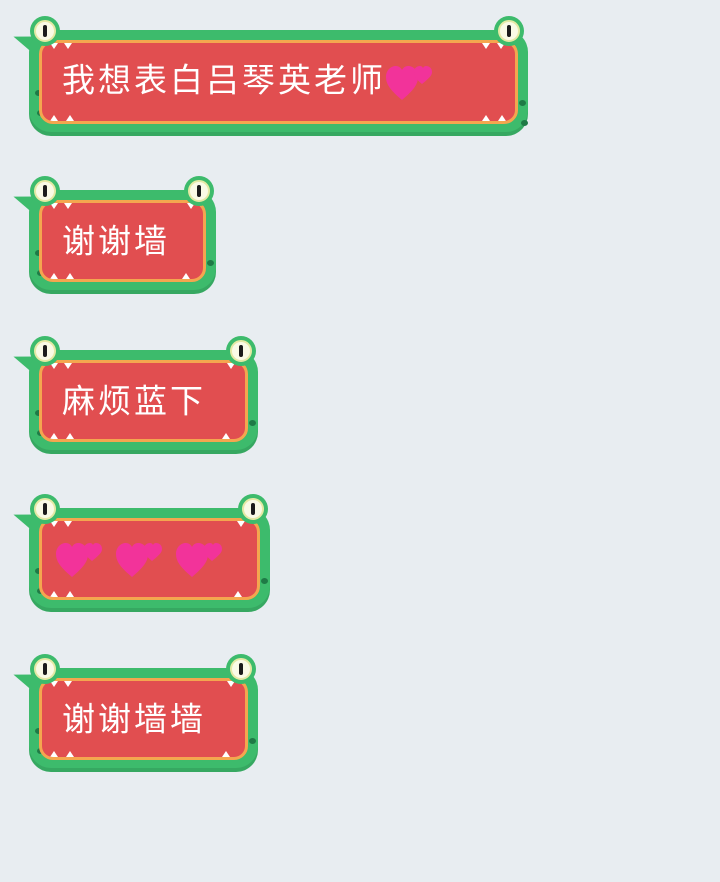  What do you see at coordinates (134, 719) in the screenshot?
I see `message-text: 谢谢墙墙` at bounding box center [134, 719].